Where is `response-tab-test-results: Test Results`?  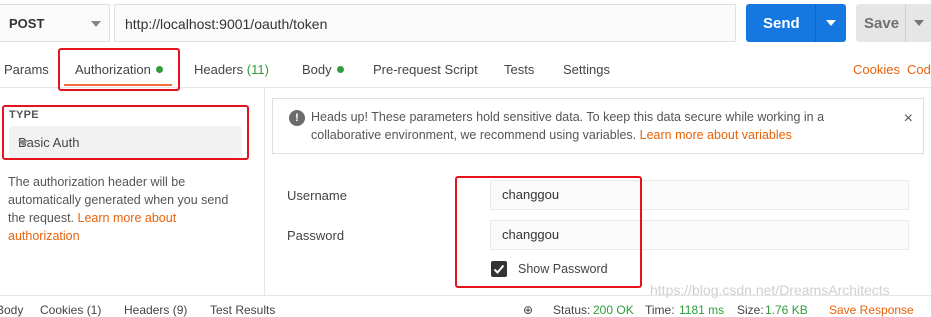
response-tab-test-results: Test Results is located at coordinates (242, 310).